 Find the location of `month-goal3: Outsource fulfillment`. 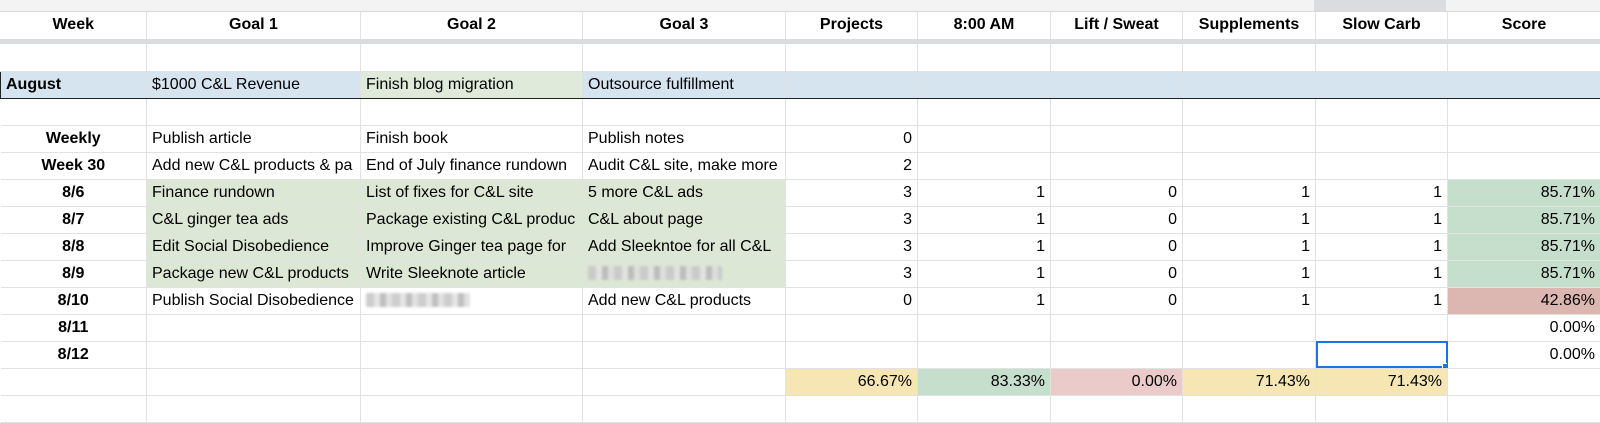

month-goal3: Outsource fulfillment is located at coordinates (684, 84).